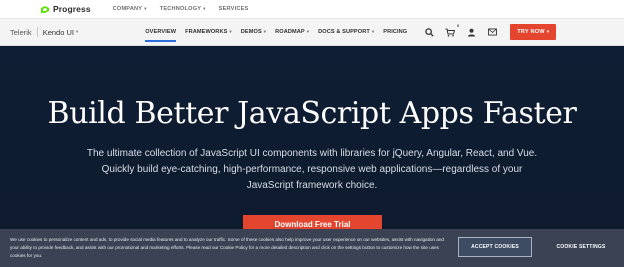  What do you see at coordinates (495, 247) in the screenshot?
I see `accept-cookies-button: ACCEPT COOKIES` at bounding box center [495, 247].